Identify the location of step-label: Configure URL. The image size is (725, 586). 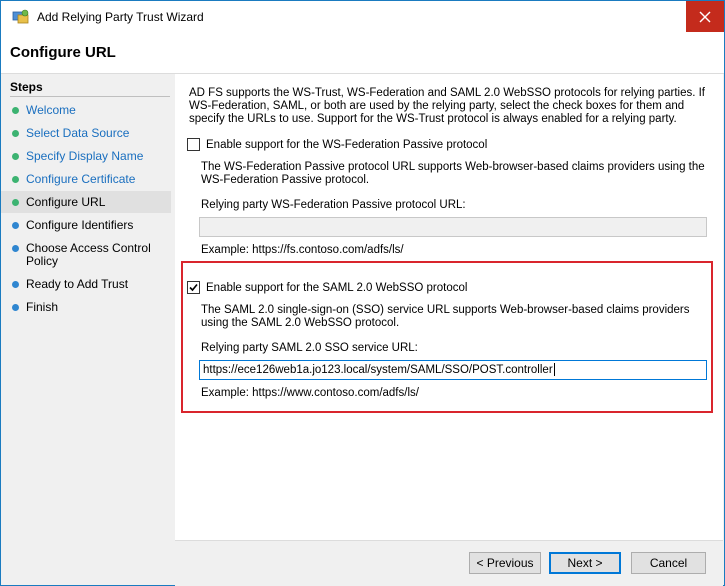
(66, 202).